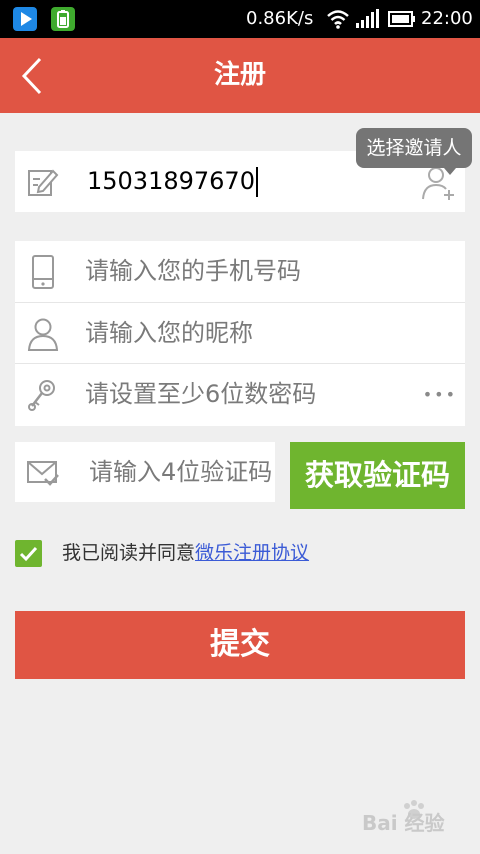 This screenshot has height=854, width=480. Describe the element at coordinates (169, 333) in the screenshot. I see `nickname-input: 请输入您的昵称` at that location.